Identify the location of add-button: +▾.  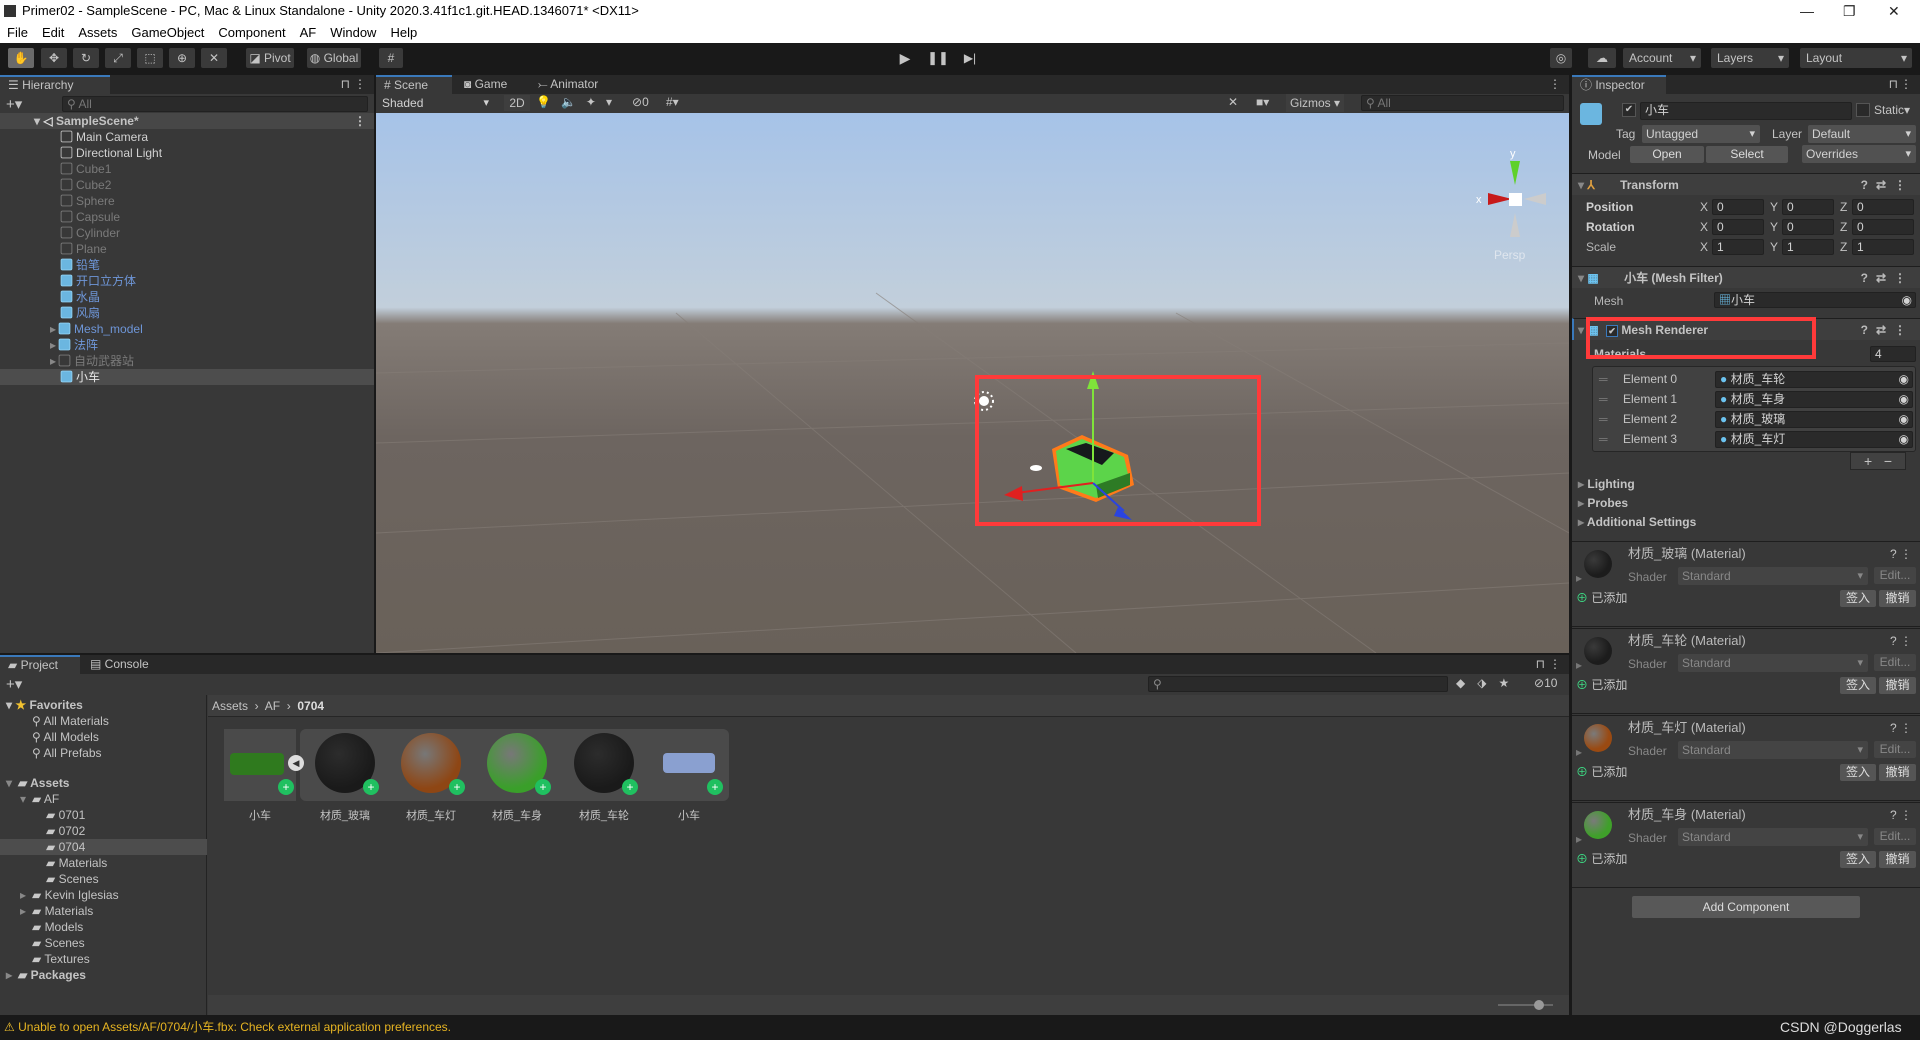
(14, 104).